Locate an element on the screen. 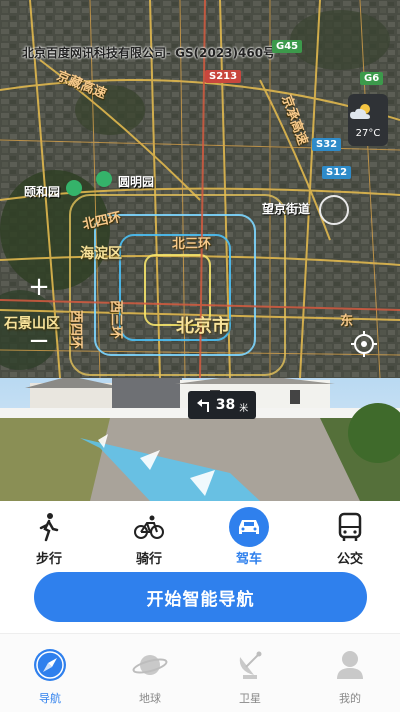  mode-bus: 公交 is located at coordinates (350, 536).